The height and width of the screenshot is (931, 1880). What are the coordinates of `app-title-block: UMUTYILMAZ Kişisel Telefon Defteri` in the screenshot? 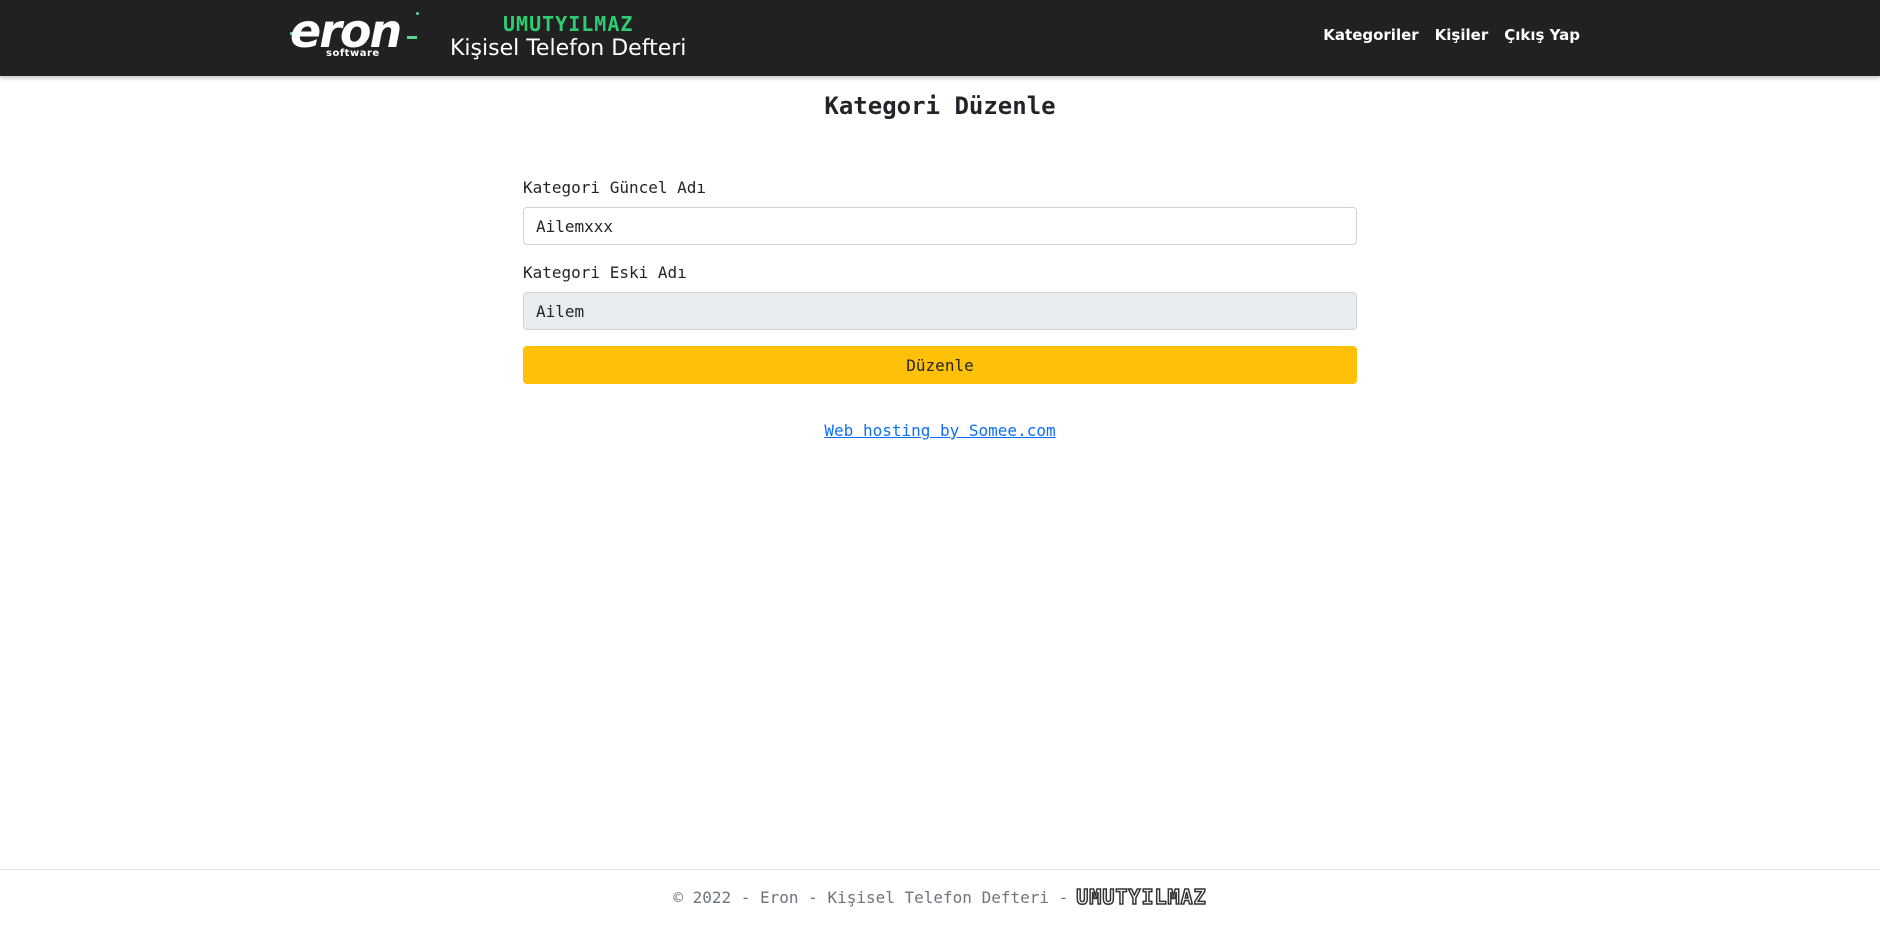 It's located at (568, 38).